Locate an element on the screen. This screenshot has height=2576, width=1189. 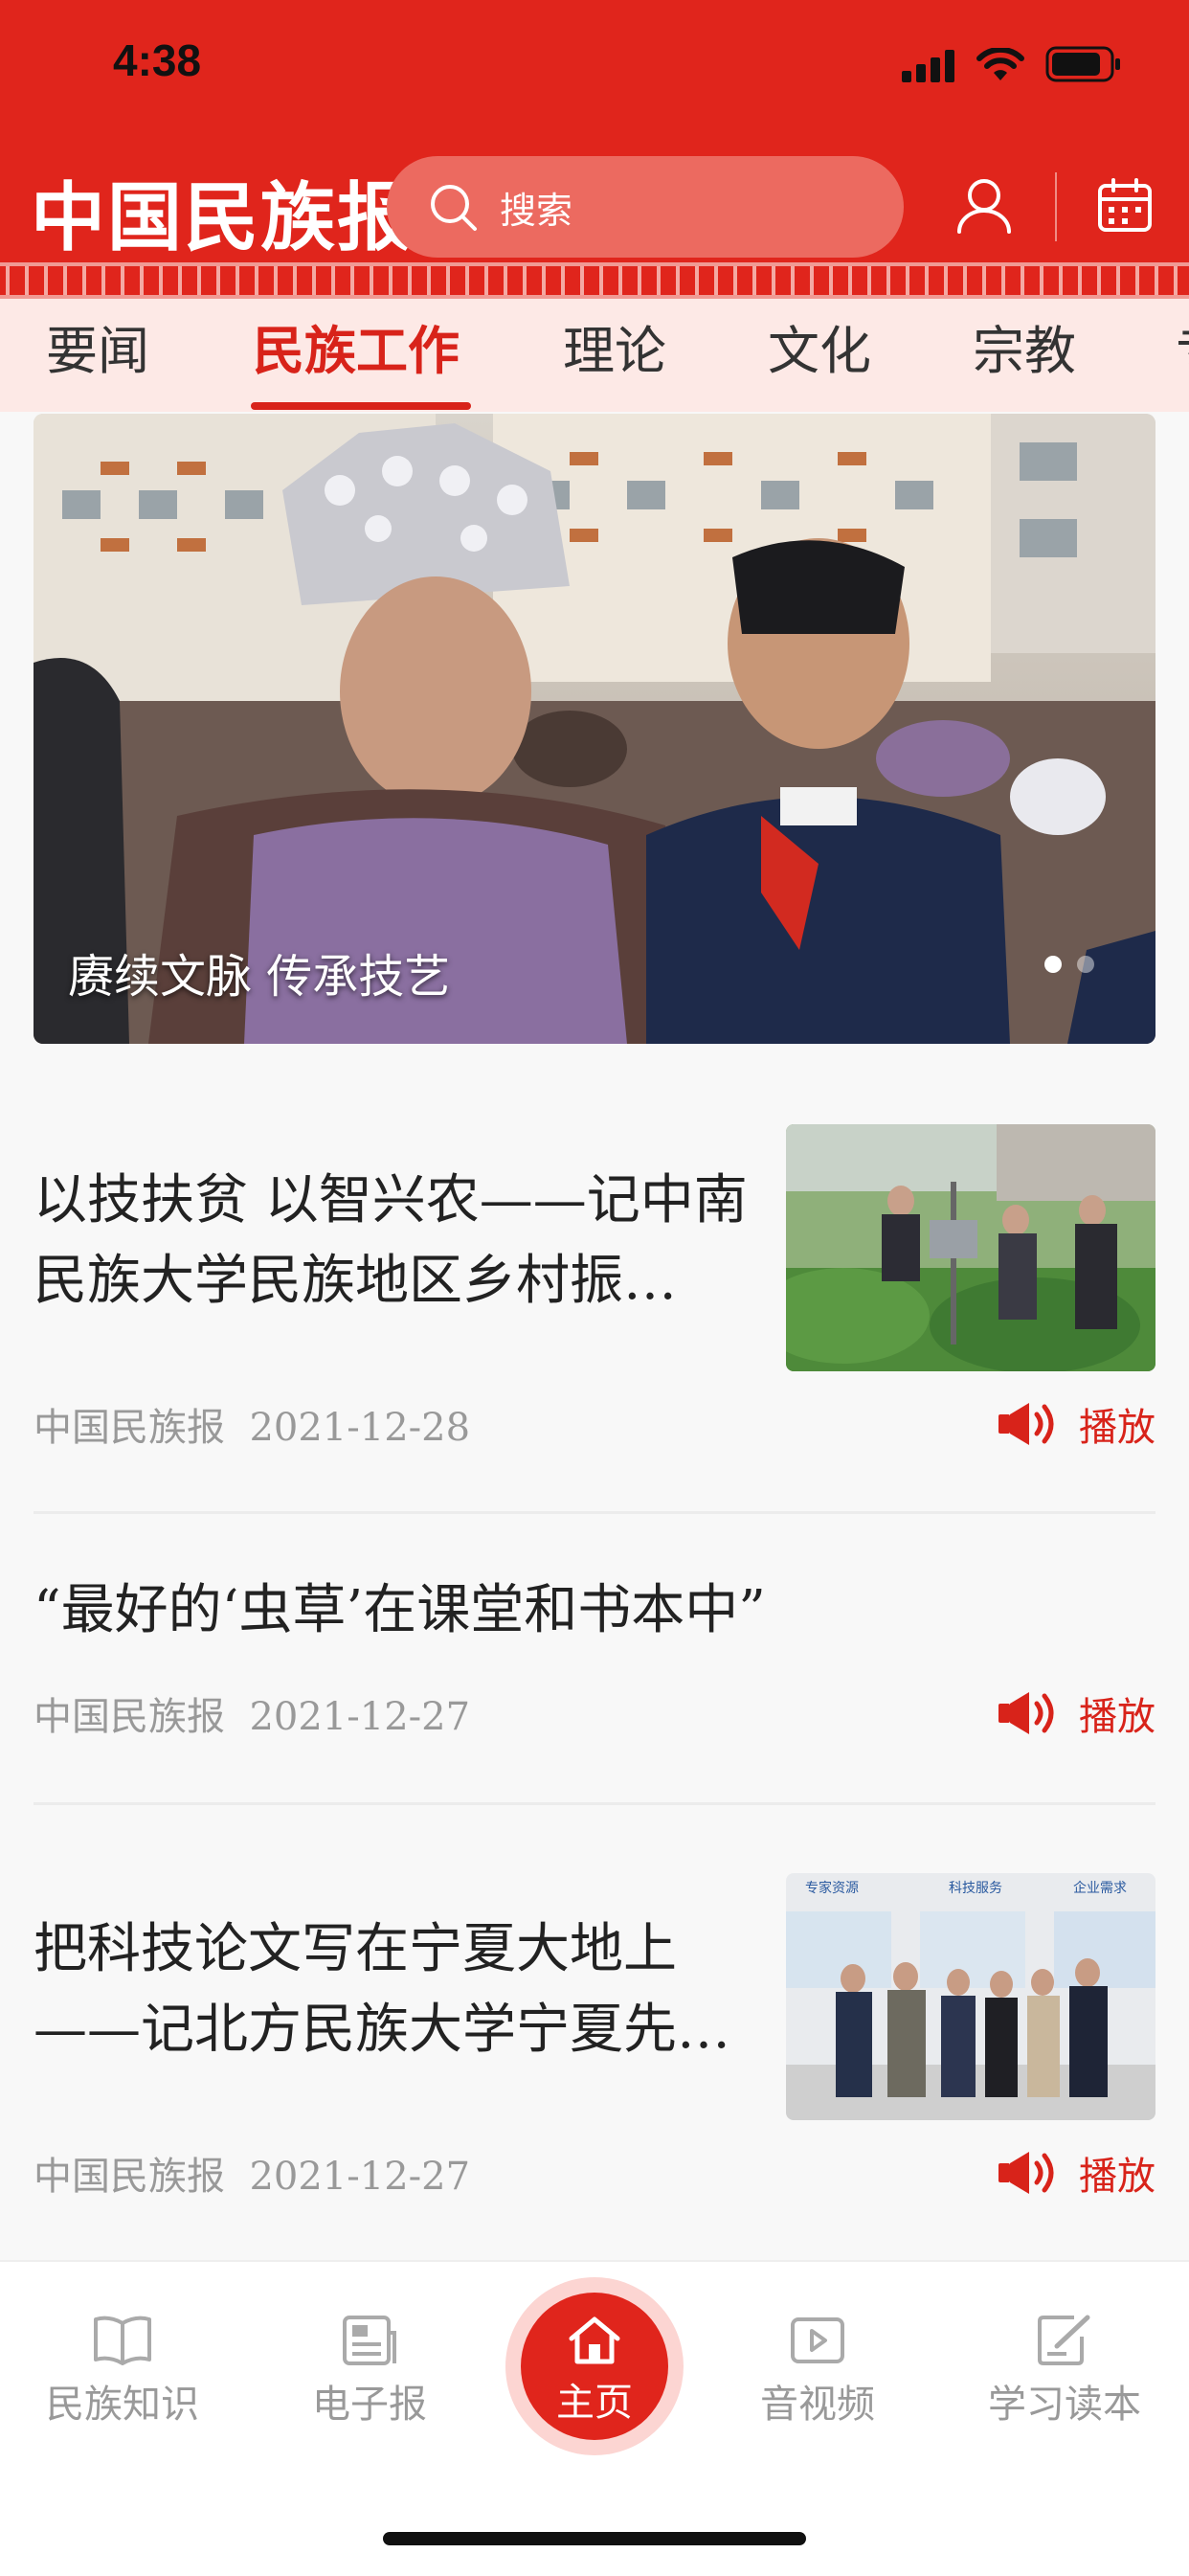
status-icons is located at coordinates (1012, 63).